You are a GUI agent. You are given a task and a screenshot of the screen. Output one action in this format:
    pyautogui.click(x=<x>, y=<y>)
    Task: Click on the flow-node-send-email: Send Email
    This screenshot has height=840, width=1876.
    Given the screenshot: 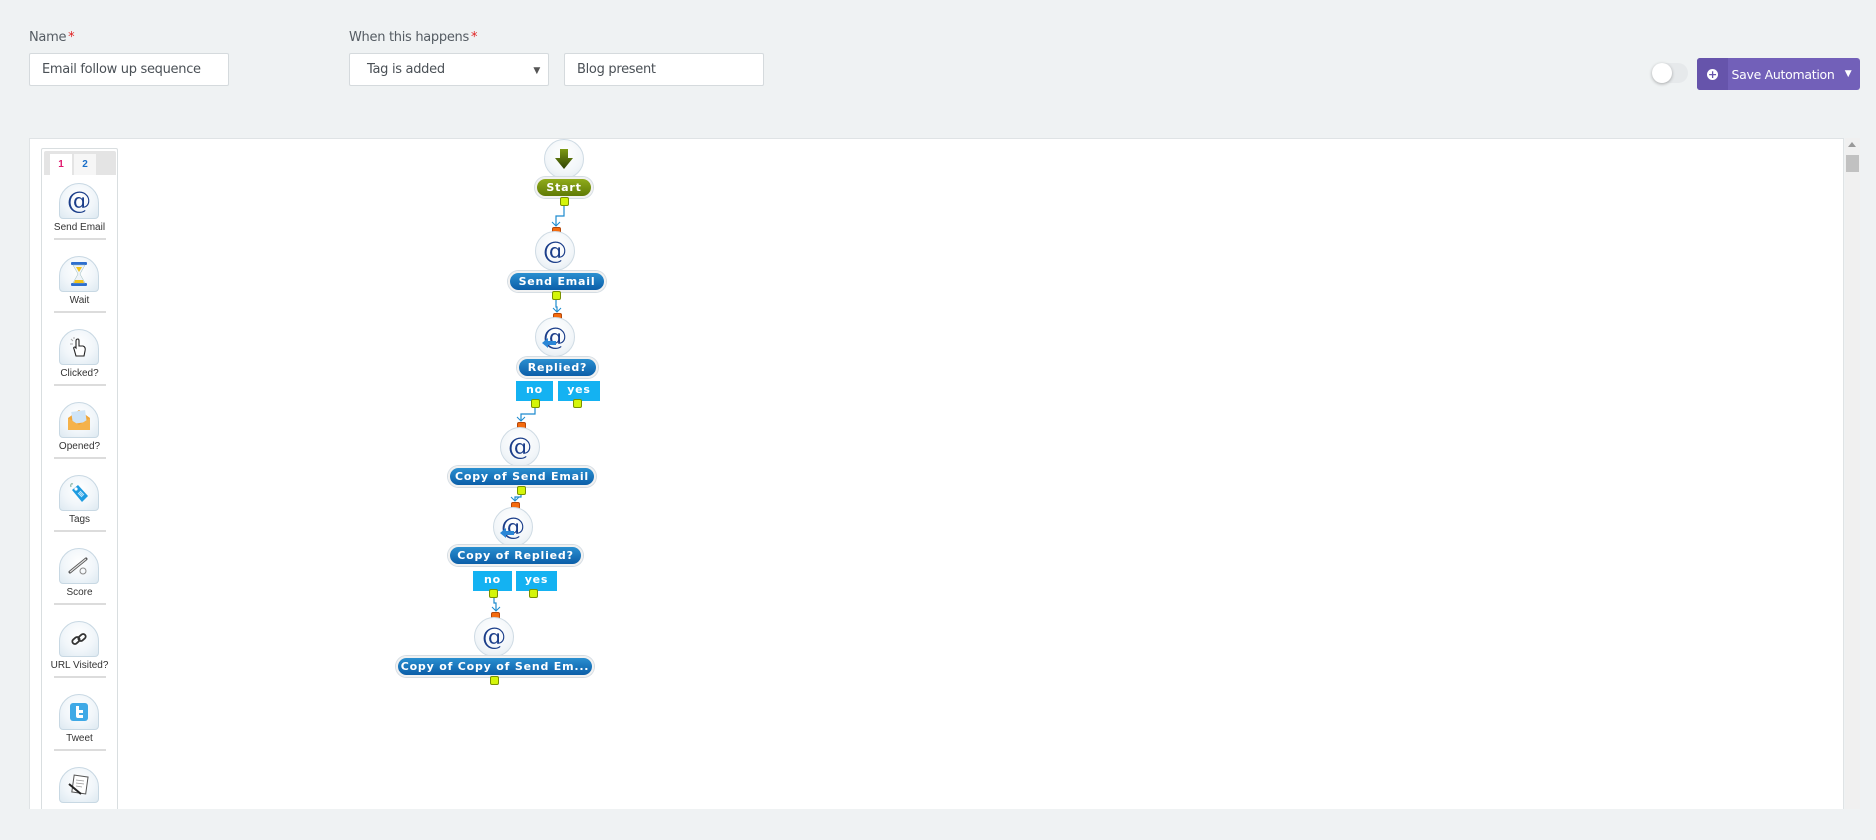 What is the action you would take?
    pyautogui.click(x=557, y=281)
    